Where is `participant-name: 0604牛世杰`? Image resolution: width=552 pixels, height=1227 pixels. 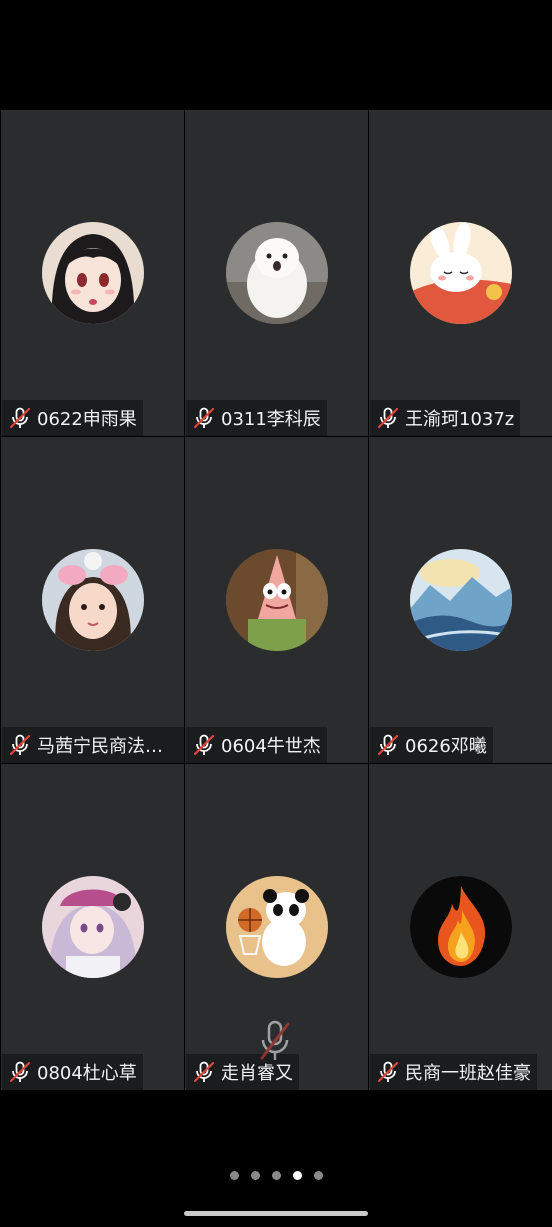 participant-name: 0604牛世杰 is located at coordinates (271, 746).